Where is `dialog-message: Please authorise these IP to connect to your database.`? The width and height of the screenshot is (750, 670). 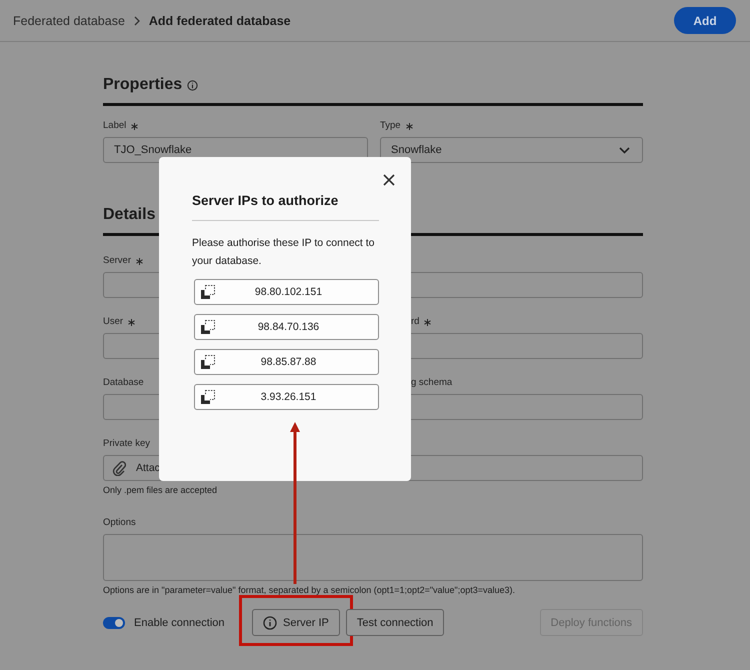
dialog-message: Please authorise these IP to connect to your database. is located at coordinates (284, 252).